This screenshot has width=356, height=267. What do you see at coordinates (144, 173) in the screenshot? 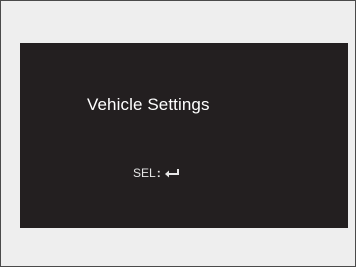
I see `select-hint-label: SEL` at bounding box center [144, 173].